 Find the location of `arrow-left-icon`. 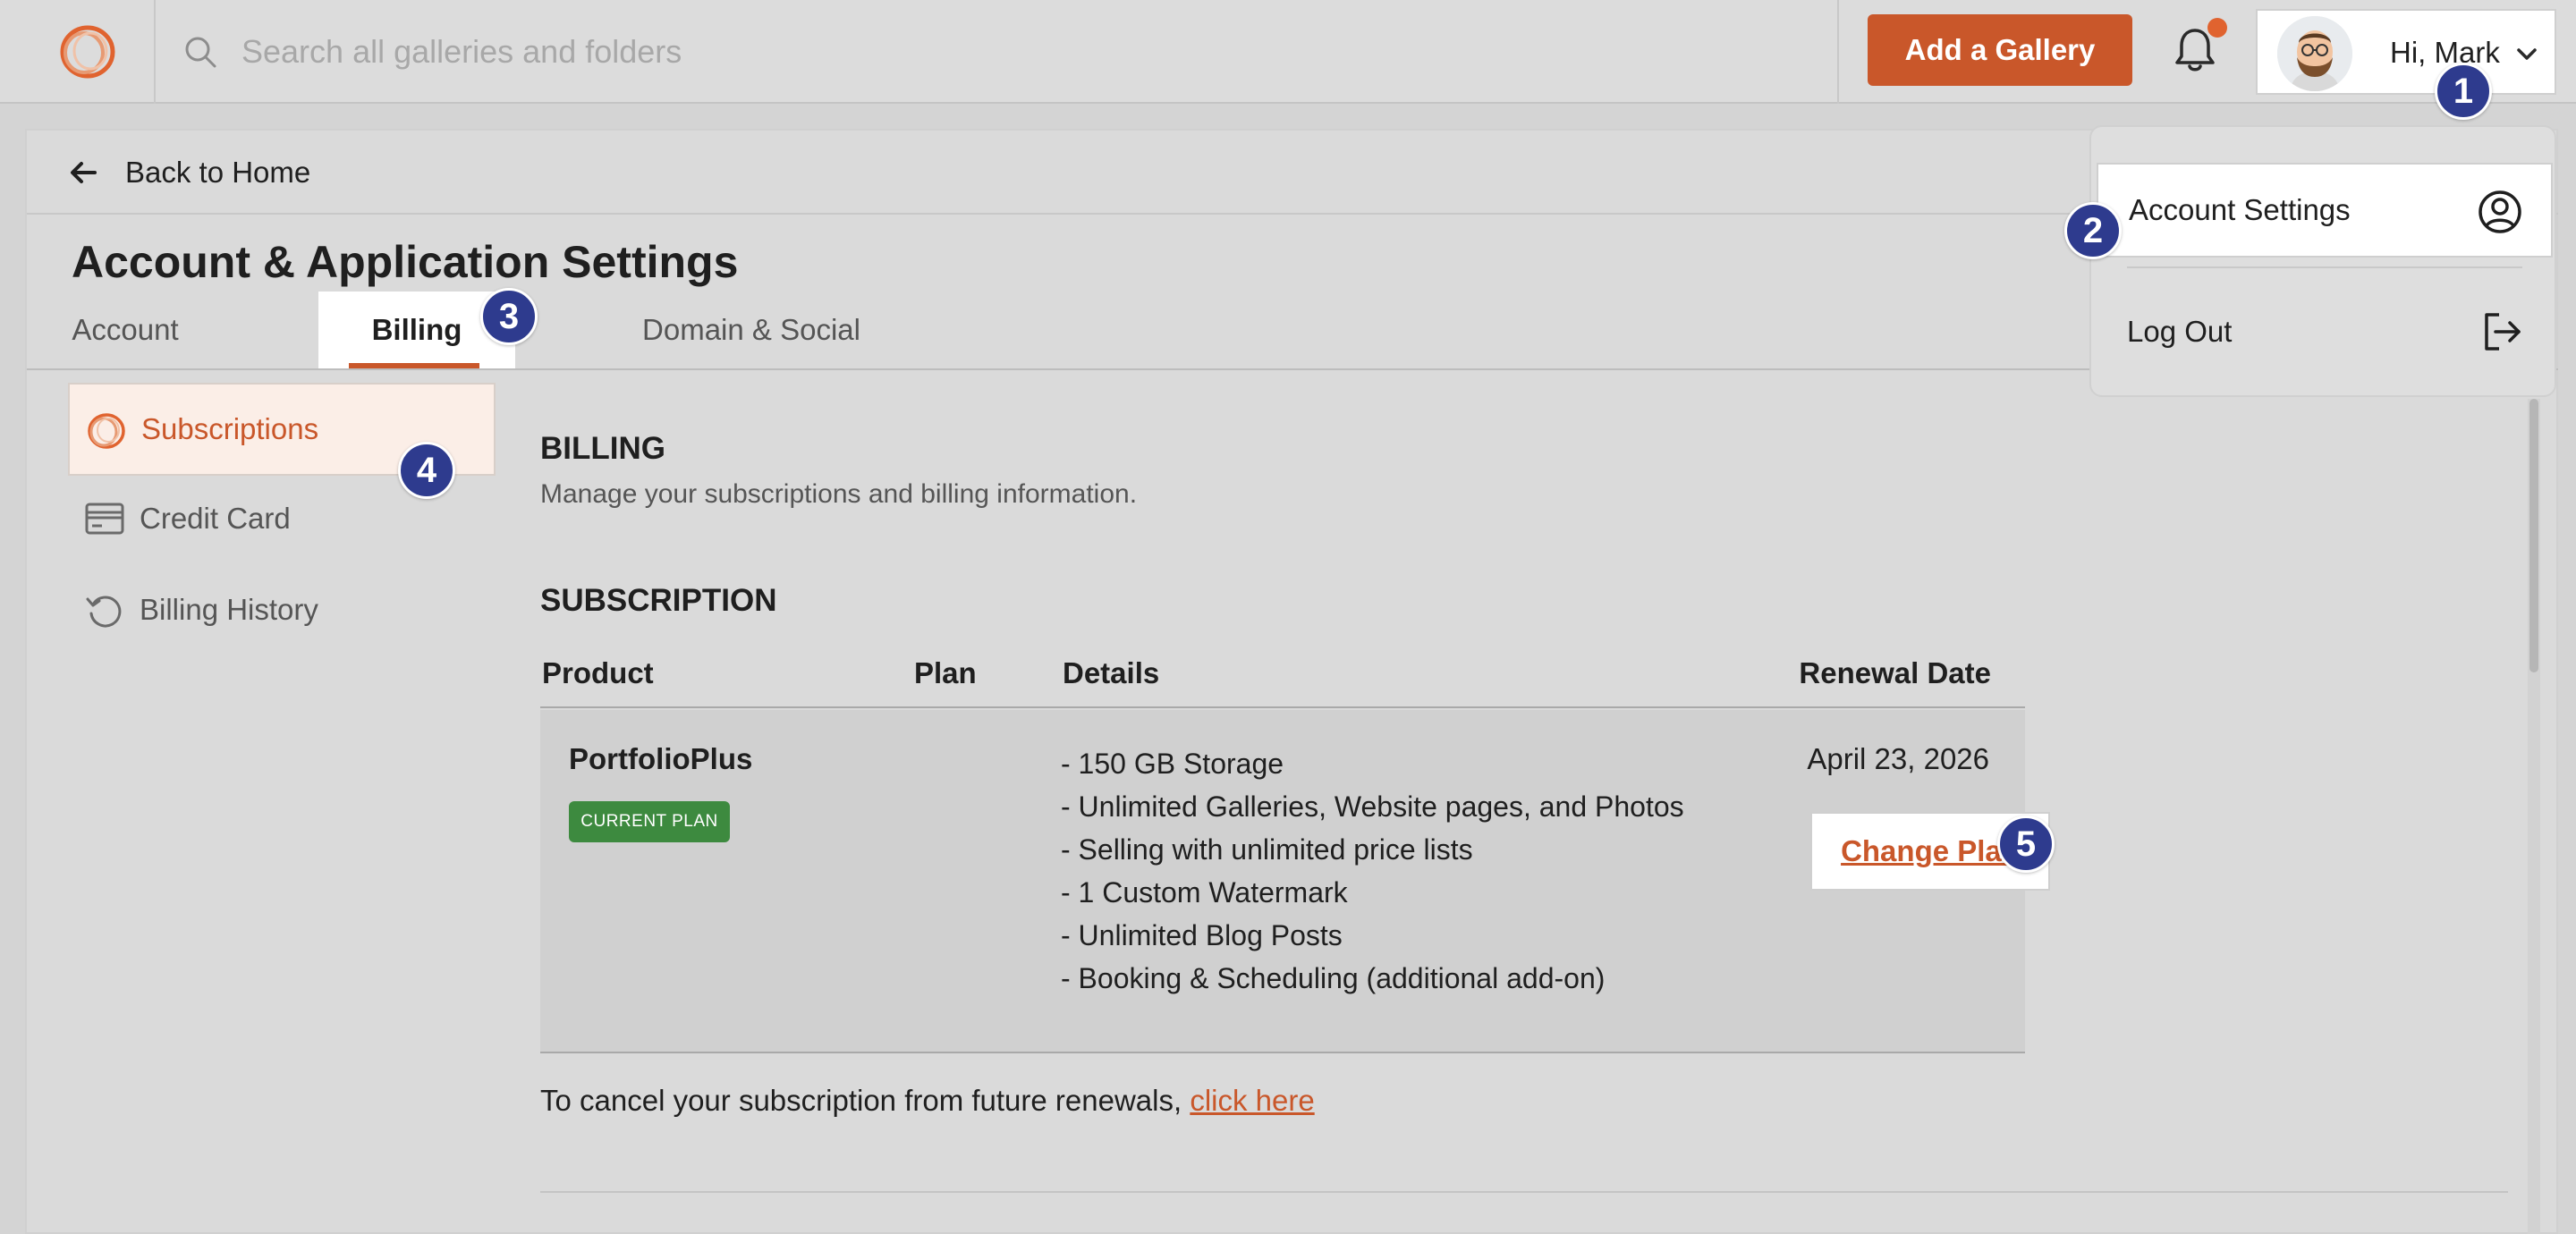

arrow-left-icon is located at coordinates (83, 172).